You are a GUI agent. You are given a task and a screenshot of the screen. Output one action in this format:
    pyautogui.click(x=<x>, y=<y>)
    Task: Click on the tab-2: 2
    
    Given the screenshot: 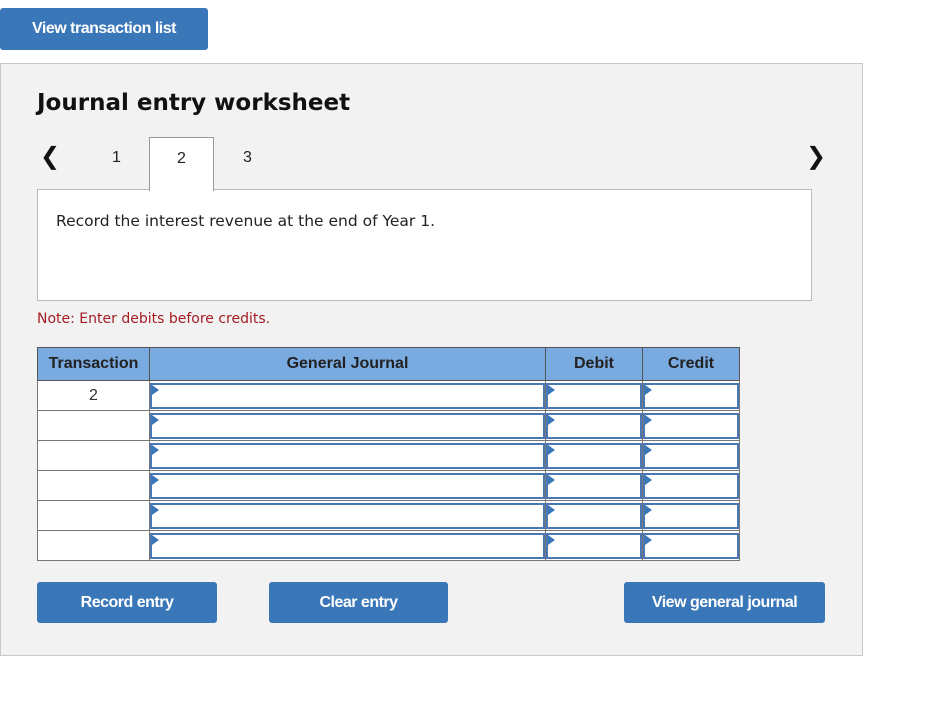 What is the action you would take?
    pyautogui.click(x=181, y=164)
    